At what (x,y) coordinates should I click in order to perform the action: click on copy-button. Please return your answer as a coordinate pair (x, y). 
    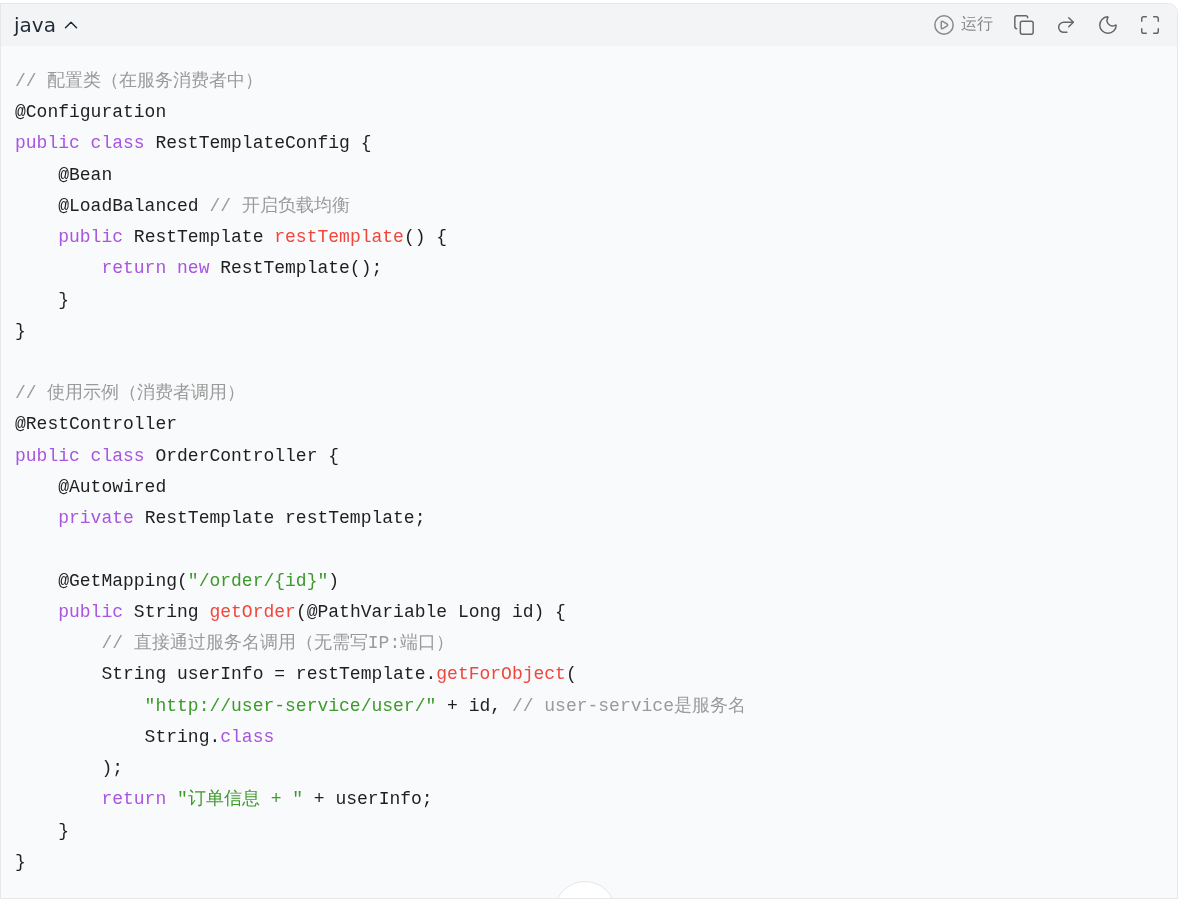
    Looking at the image, I should click on (1024, 24).